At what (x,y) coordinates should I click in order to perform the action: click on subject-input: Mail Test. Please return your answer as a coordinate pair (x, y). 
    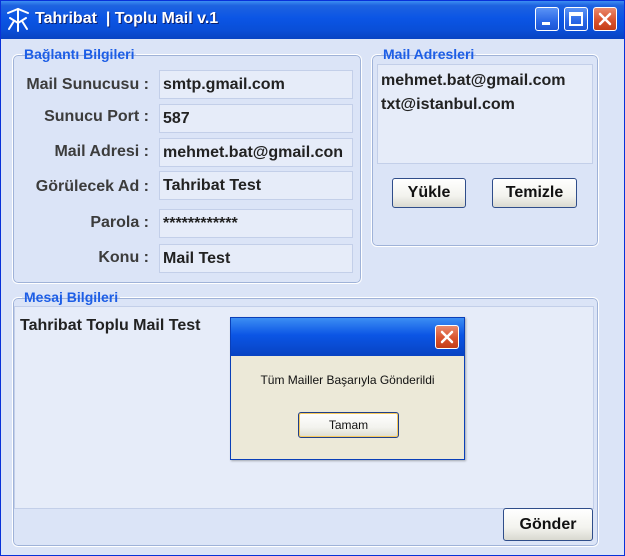
    Looking at the image, I should click on (256, 258).